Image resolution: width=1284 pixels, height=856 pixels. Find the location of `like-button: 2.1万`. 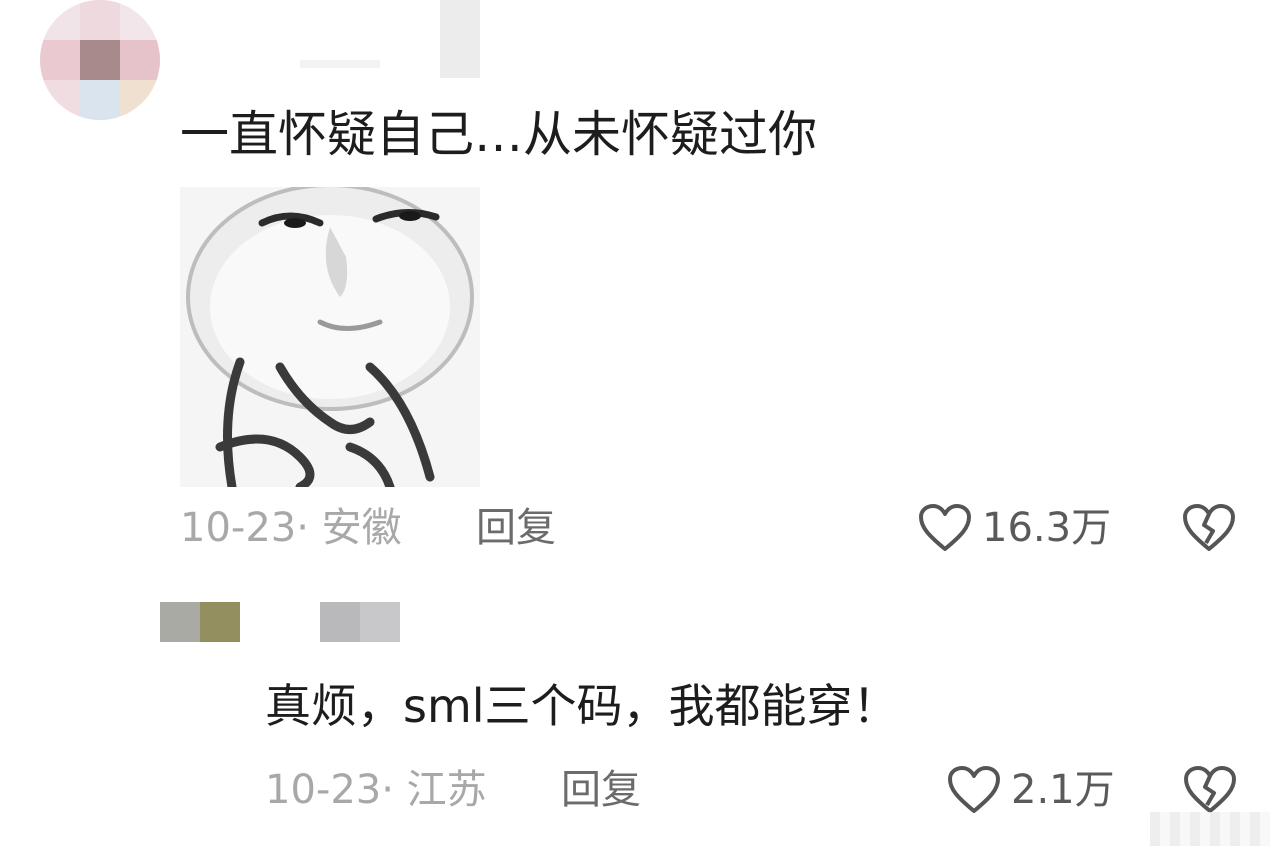

like-button: 2.1万 is located at coordinates (1032, 790).